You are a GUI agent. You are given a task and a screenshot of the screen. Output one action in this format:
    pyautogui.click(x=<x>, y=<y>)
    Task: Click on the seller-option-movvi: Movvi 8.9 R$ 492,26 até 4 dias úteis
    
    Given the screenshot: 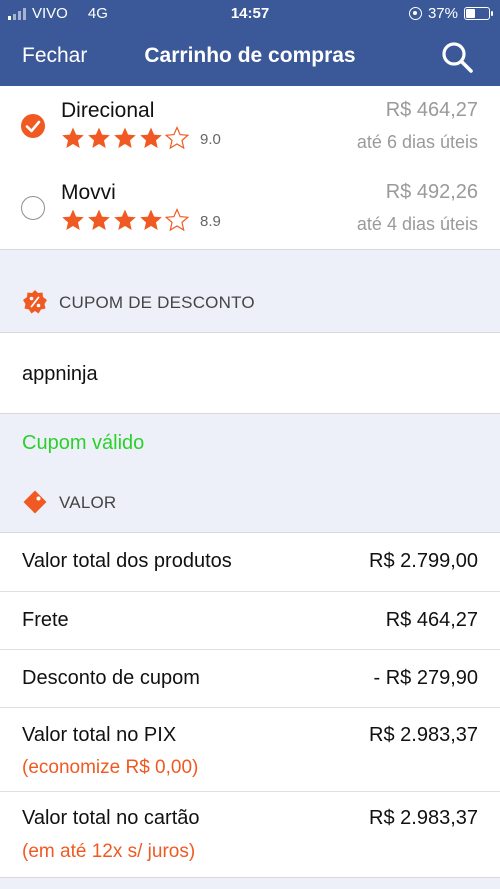 What is the action you would take?
    pyautogui.click(x=250, y=209)
    